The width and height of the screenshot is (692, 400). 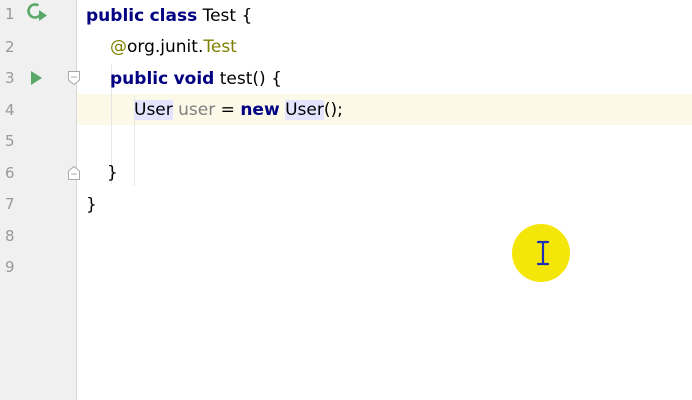 What do you see at coordinates (228, 110) in the screenshot?
I see `code-text: =` at bounding box center [228, 110].